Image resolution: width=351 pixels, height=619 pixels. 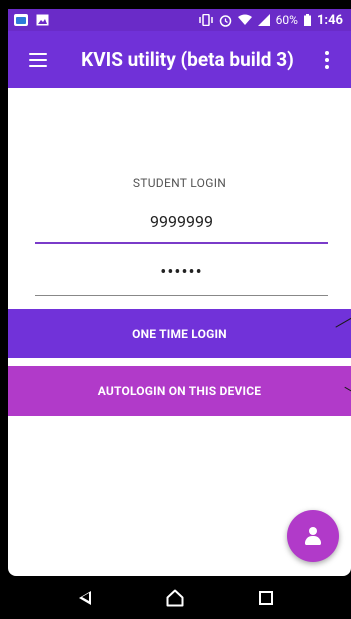 I want to click on hamburger-menu-icon, so click(x=38, y=60).